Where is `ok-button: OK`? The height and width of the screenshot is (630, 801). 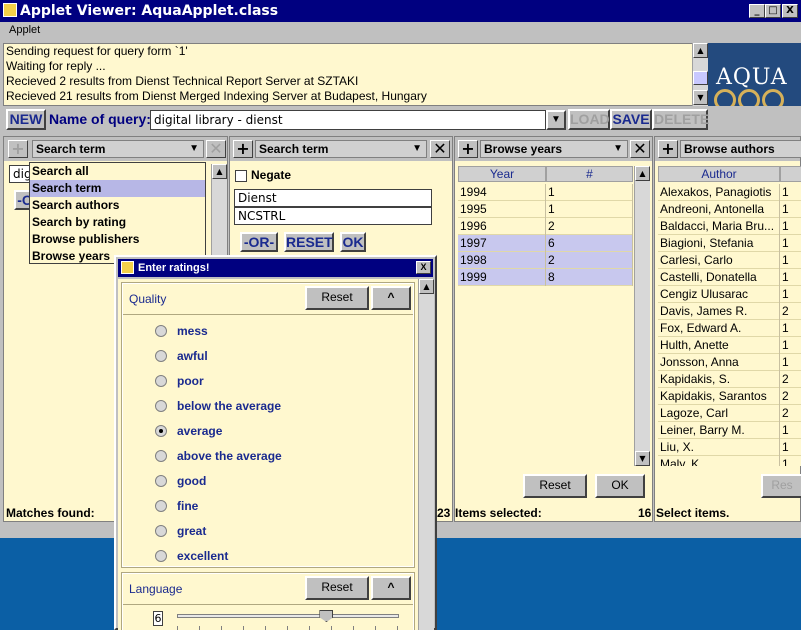 ok-button: OK is located at coordinates (353, 242).